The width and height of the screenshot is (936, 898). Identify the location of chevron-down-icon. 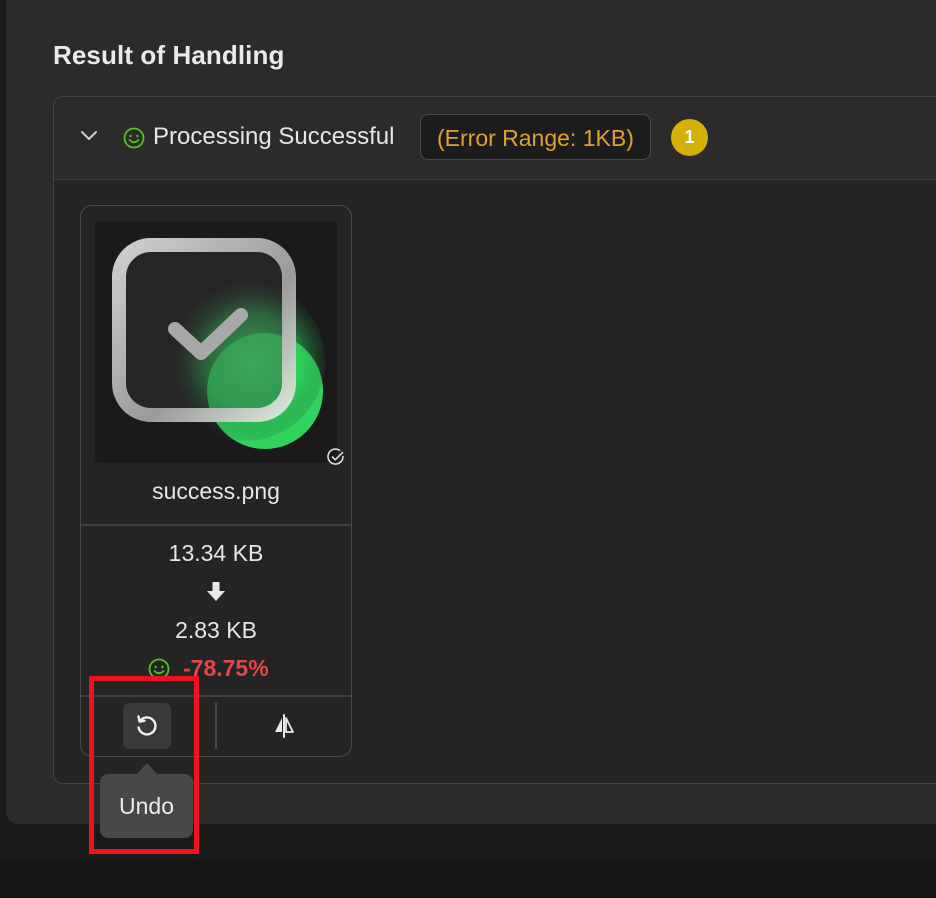
(89, 136).